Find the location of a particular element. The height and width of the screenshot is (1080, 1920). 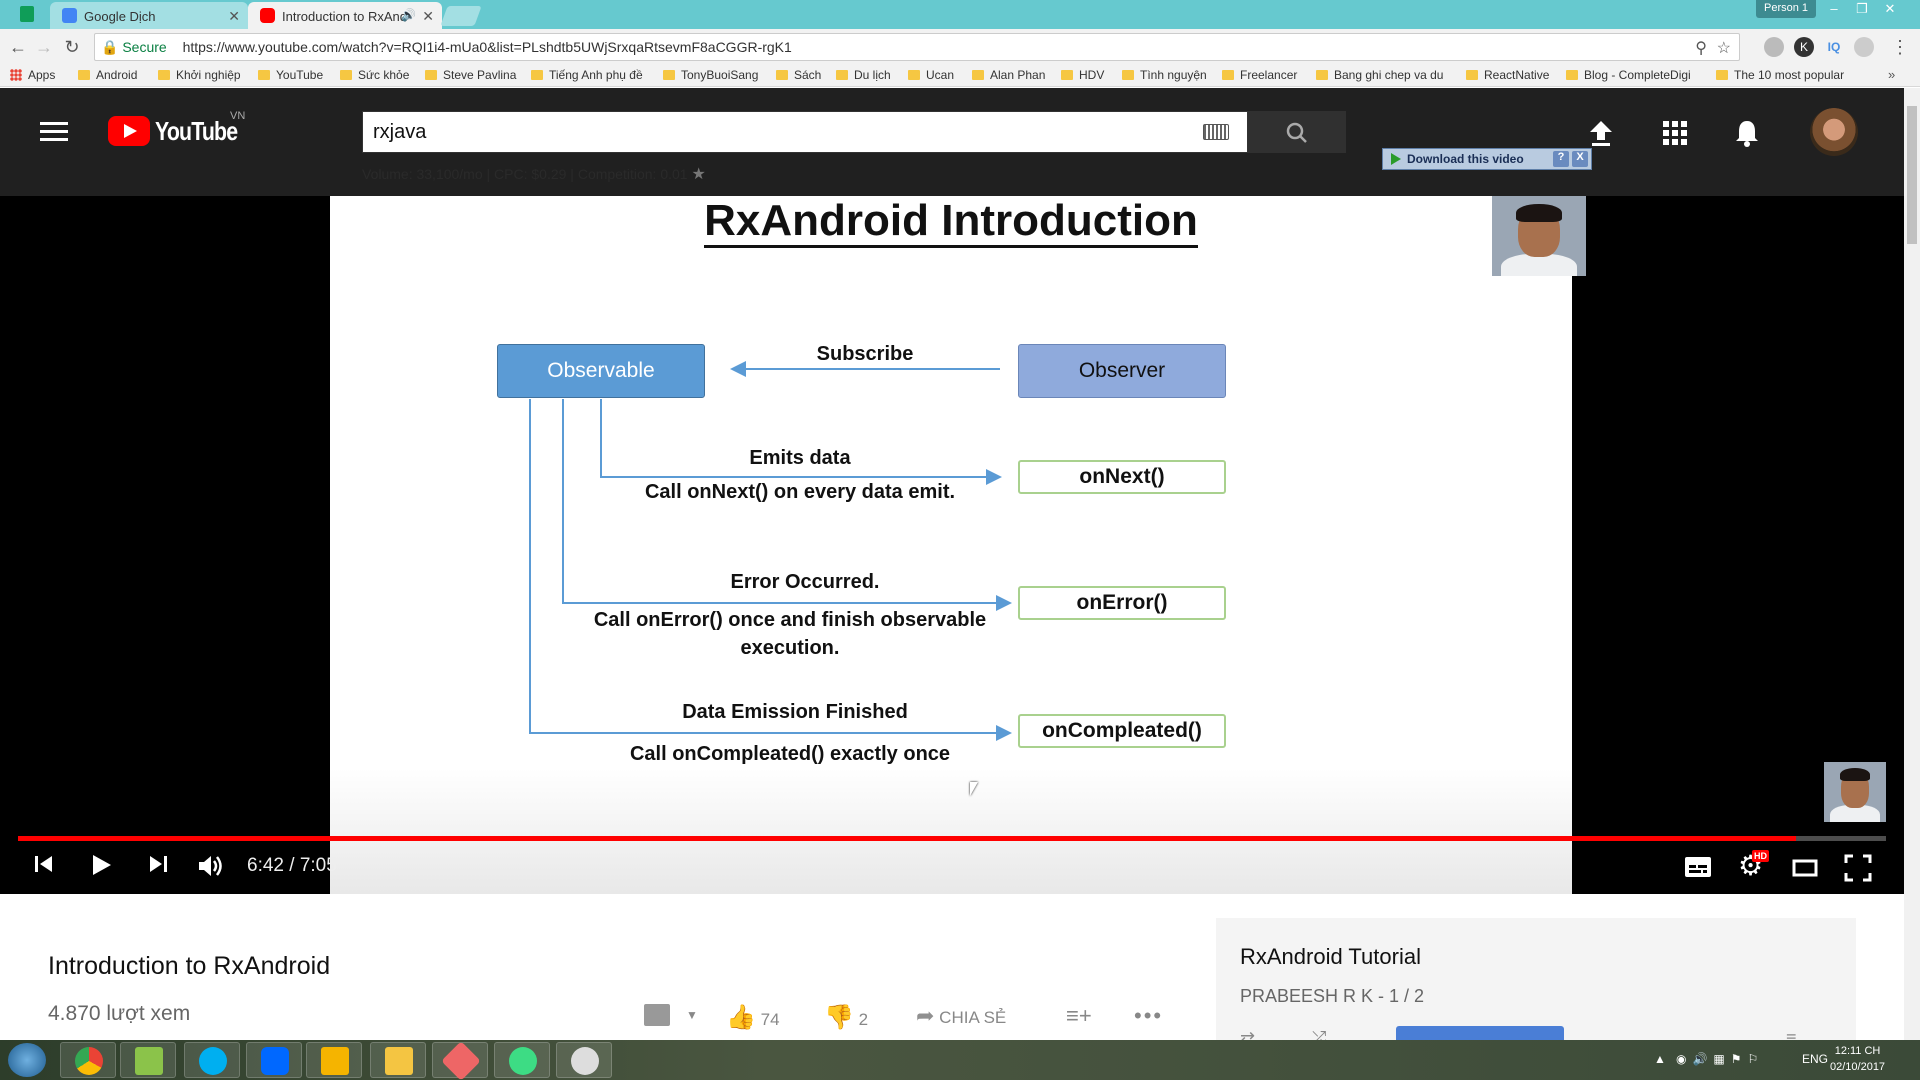

chevron-down-icon: ▼ is located at coordinates (692, 1015).